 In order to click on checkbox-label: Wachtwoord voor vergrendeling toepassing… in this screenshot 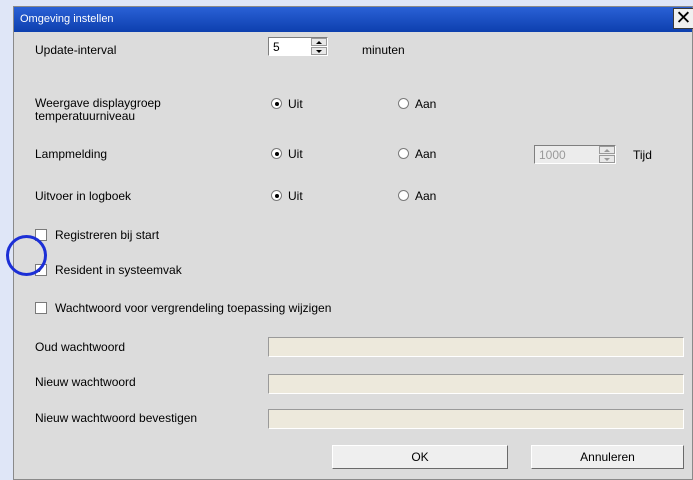, I will do `click(193, 308)`.